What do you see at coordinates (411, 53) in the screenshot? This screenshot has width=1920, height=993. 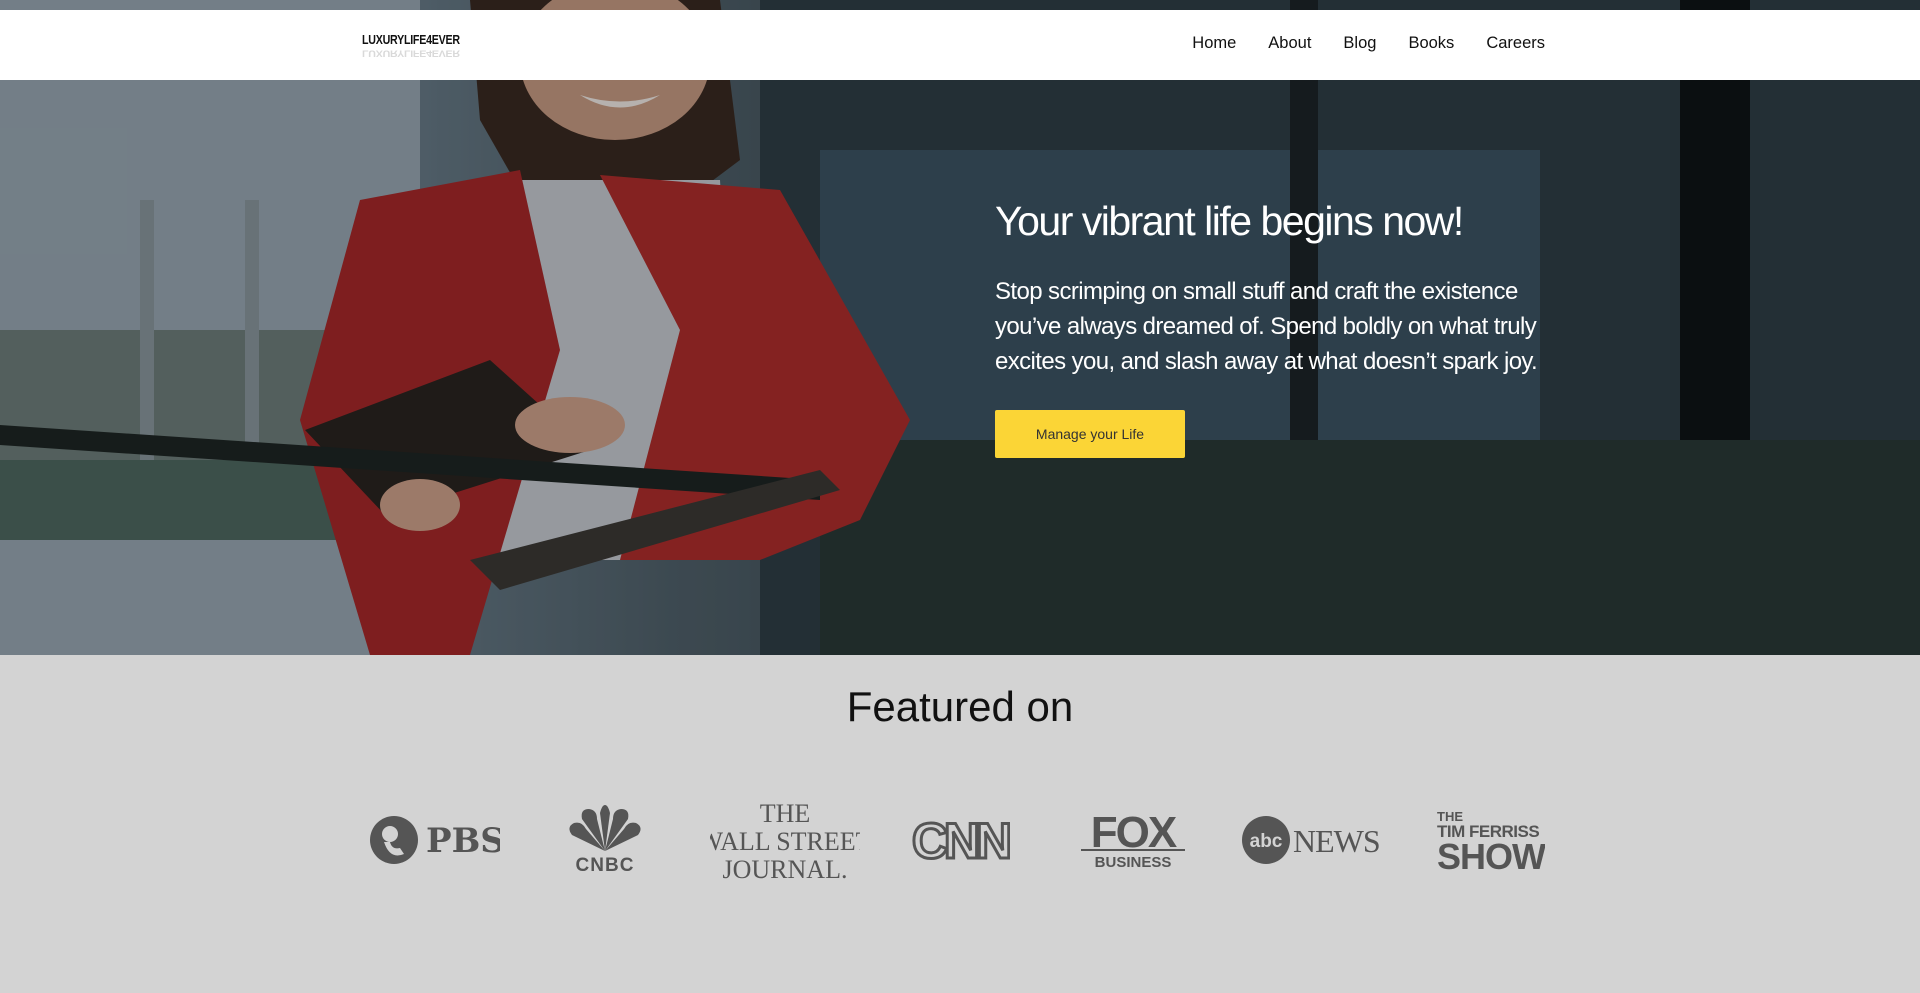 I see `brand-logo-reflection: LUXURYLIFE4EVER` at bounding box center [411, 53].